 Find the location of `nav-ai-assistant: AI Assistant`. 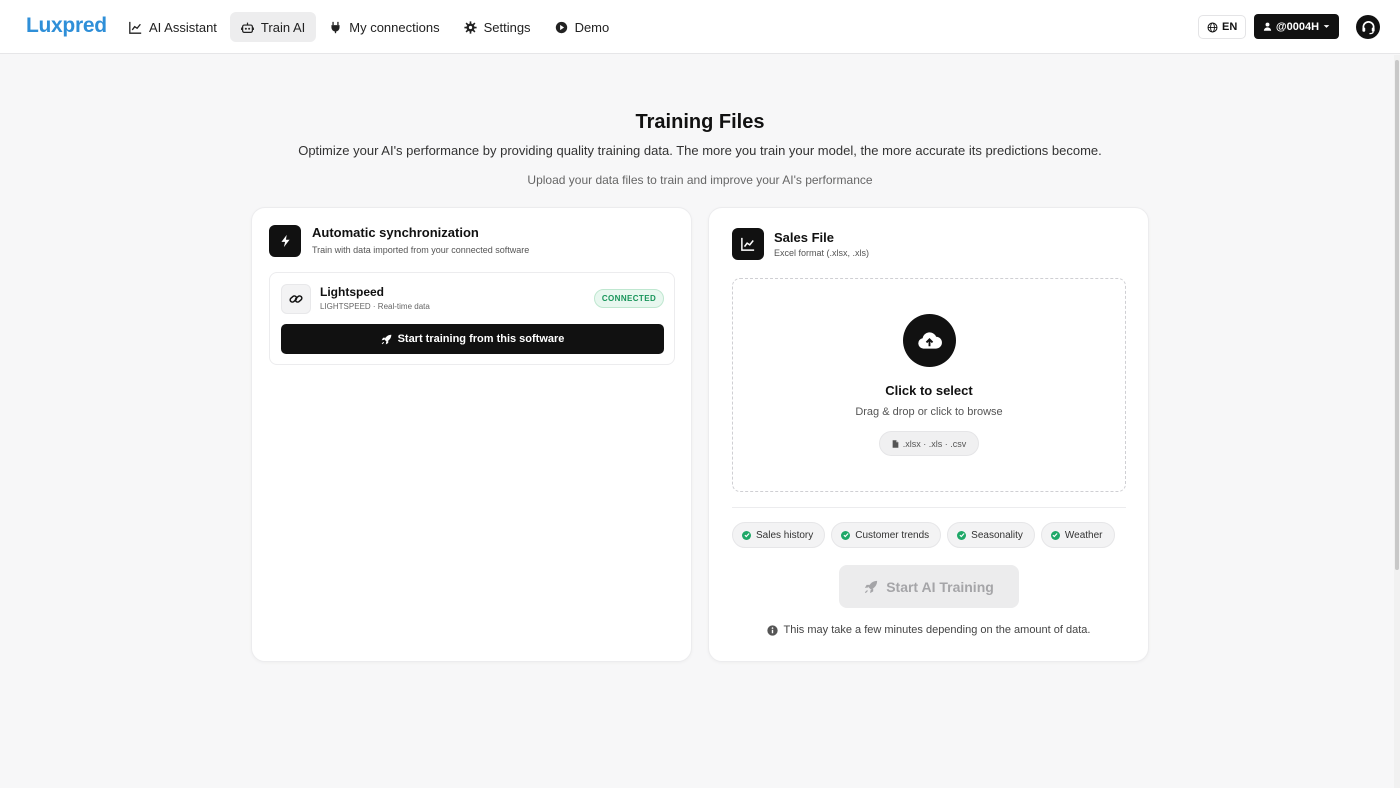

nav-ai-assistant: AI Assistant is located at coordinates (173, 27).